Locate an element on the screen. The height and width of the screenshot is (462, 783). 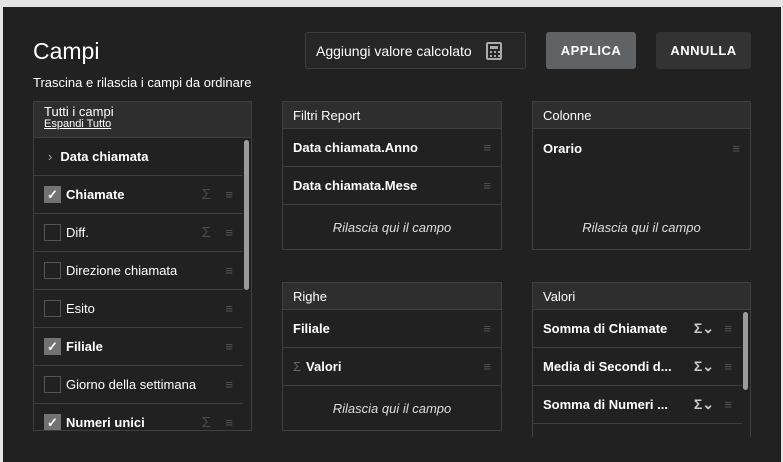
row-item: Σ Valori ≡ is located at coordinates (392, 367).